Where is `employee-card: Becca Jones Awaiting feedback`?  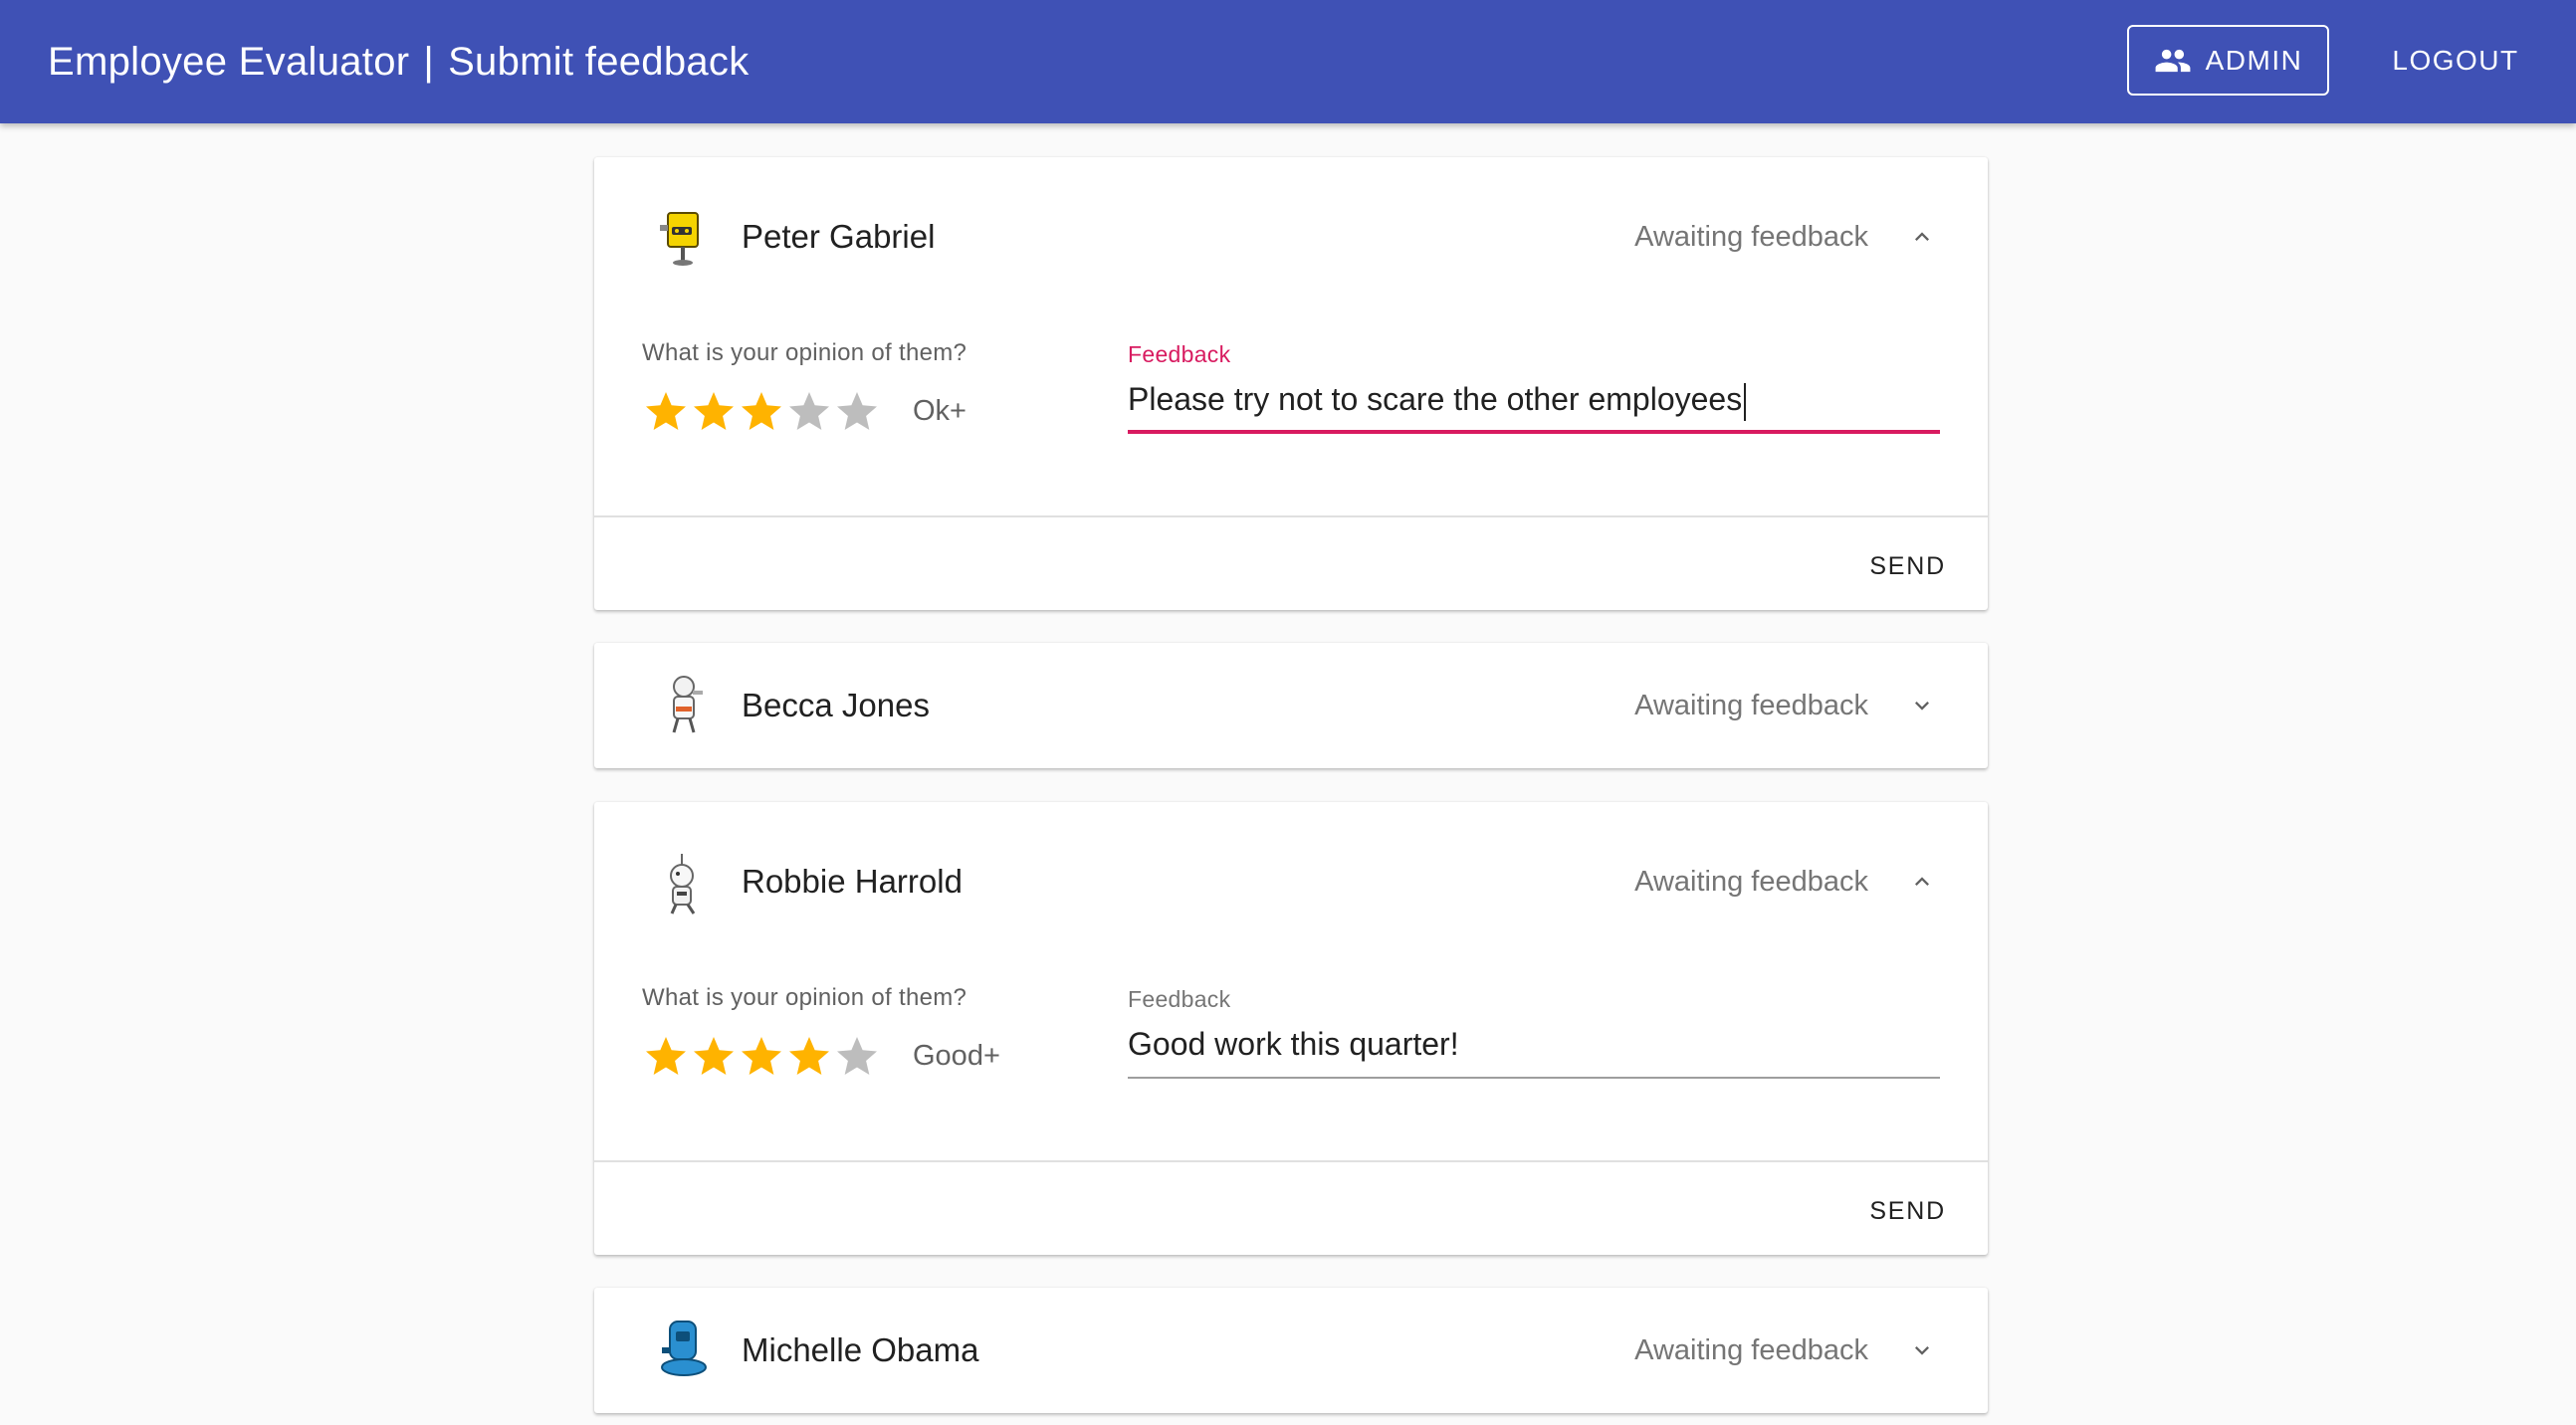 employee-card: Becca Jones Awaiting feedback is located at coordinates (1291, 705).